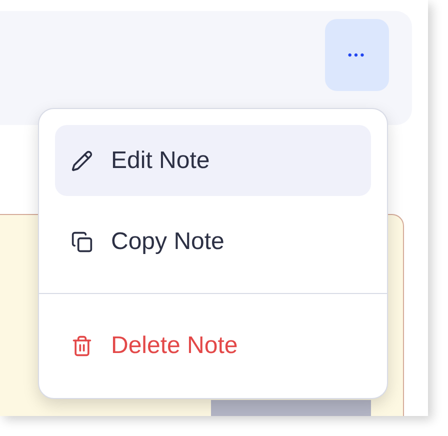  Describe the element at coordinates (213, 160) in the screenshot. I see `menu-item: Edit Note` at that location.